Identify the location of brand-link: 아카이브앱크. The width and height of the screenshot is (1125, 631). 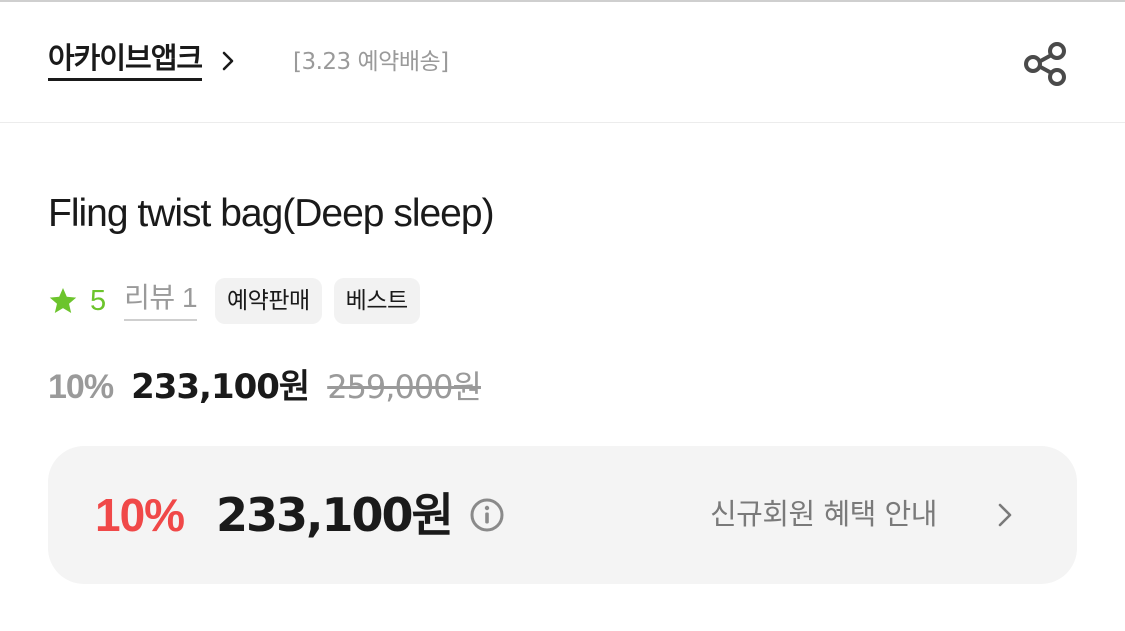
(142, 60).